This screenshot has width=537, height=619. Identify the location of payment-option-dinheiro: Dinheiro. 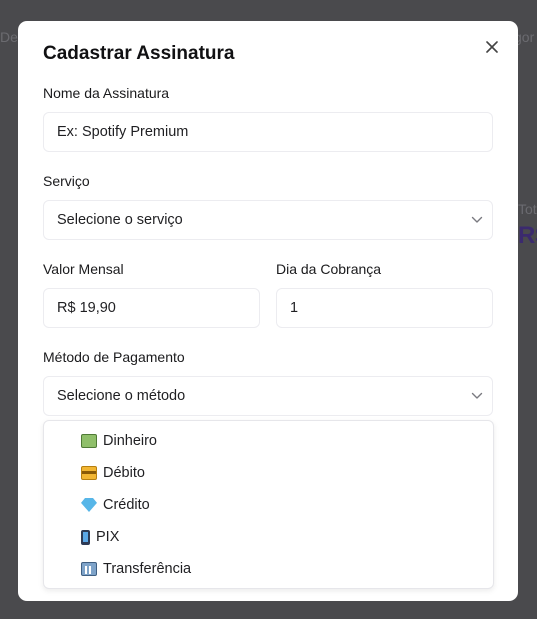
(119, 441).